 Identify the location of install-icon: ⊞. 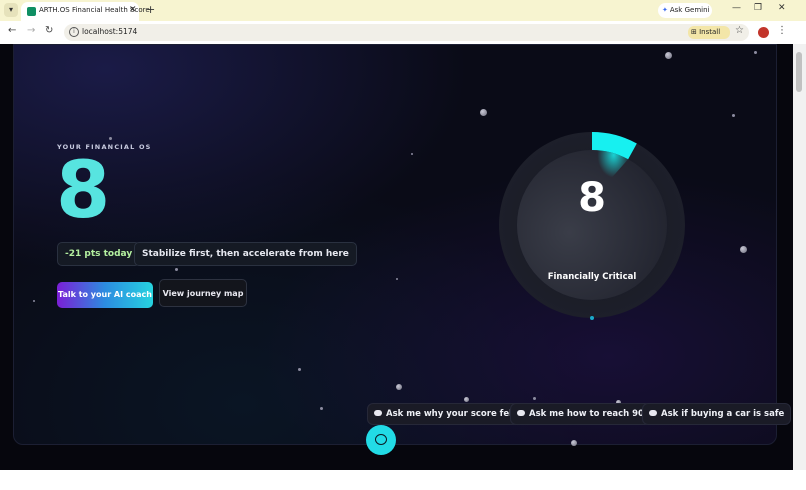
(694, 32).